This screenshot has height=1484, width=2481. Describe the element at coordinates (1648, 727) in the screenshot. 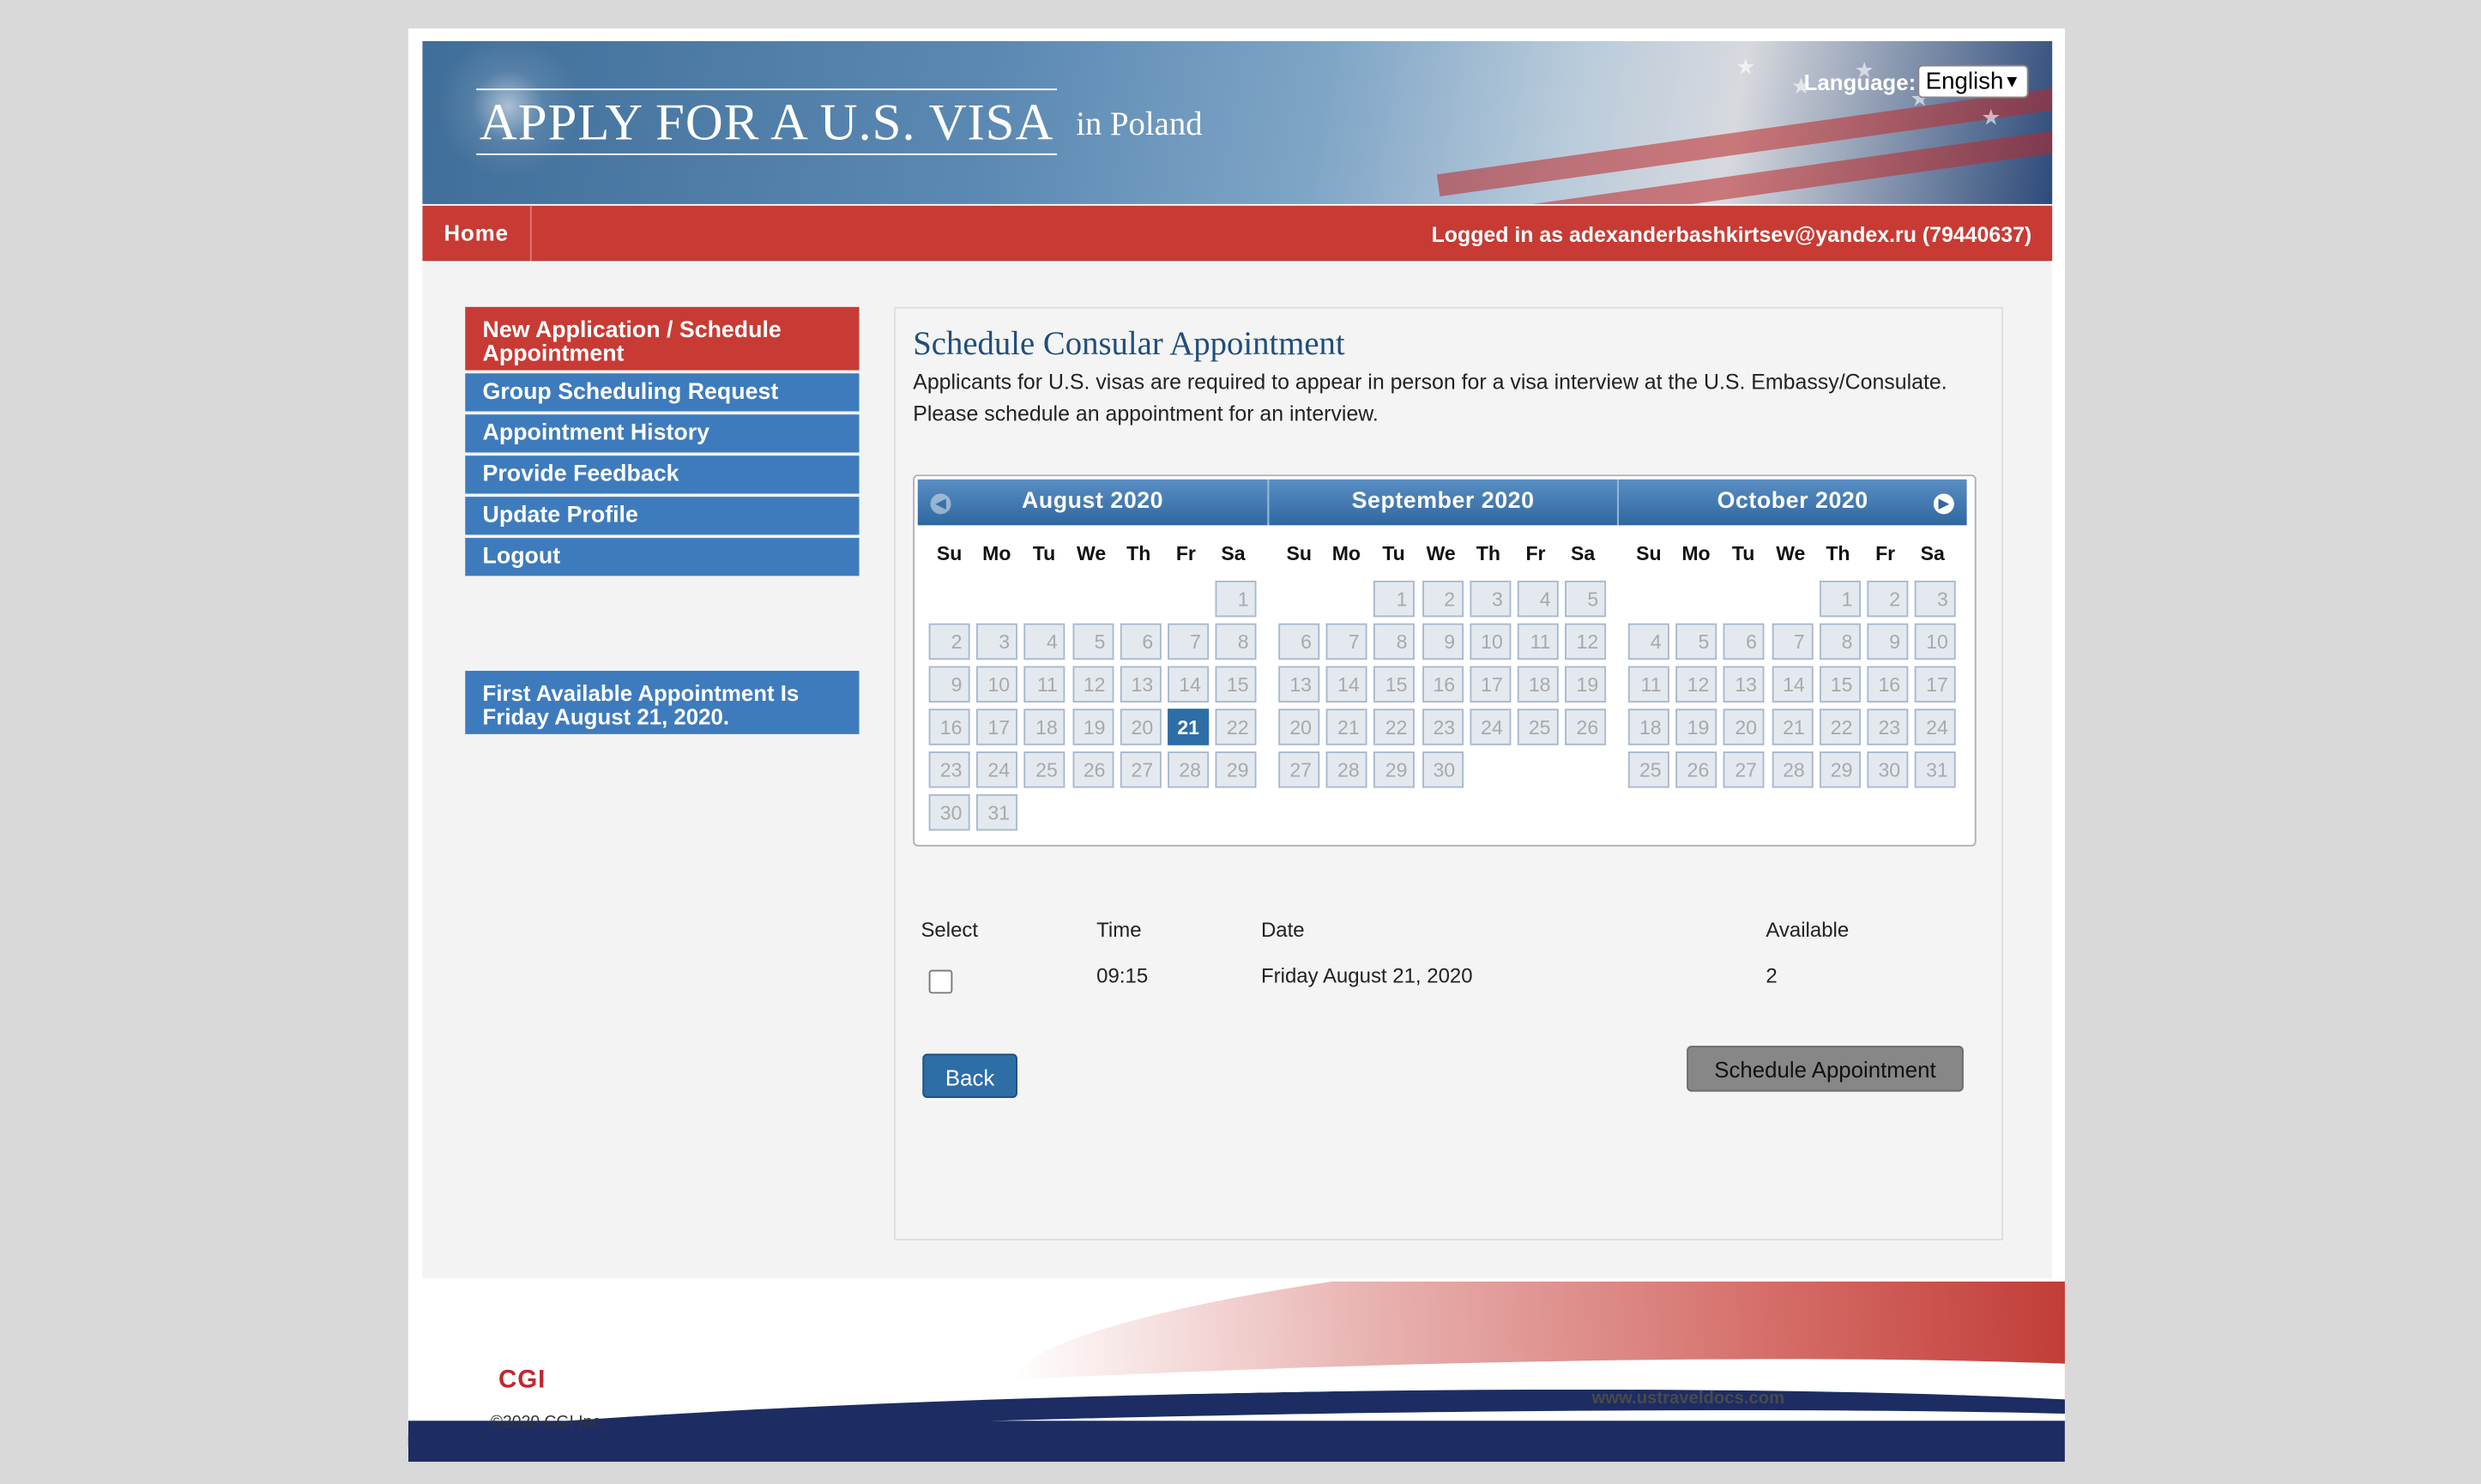

I see `calendar-day: 18` at that location.